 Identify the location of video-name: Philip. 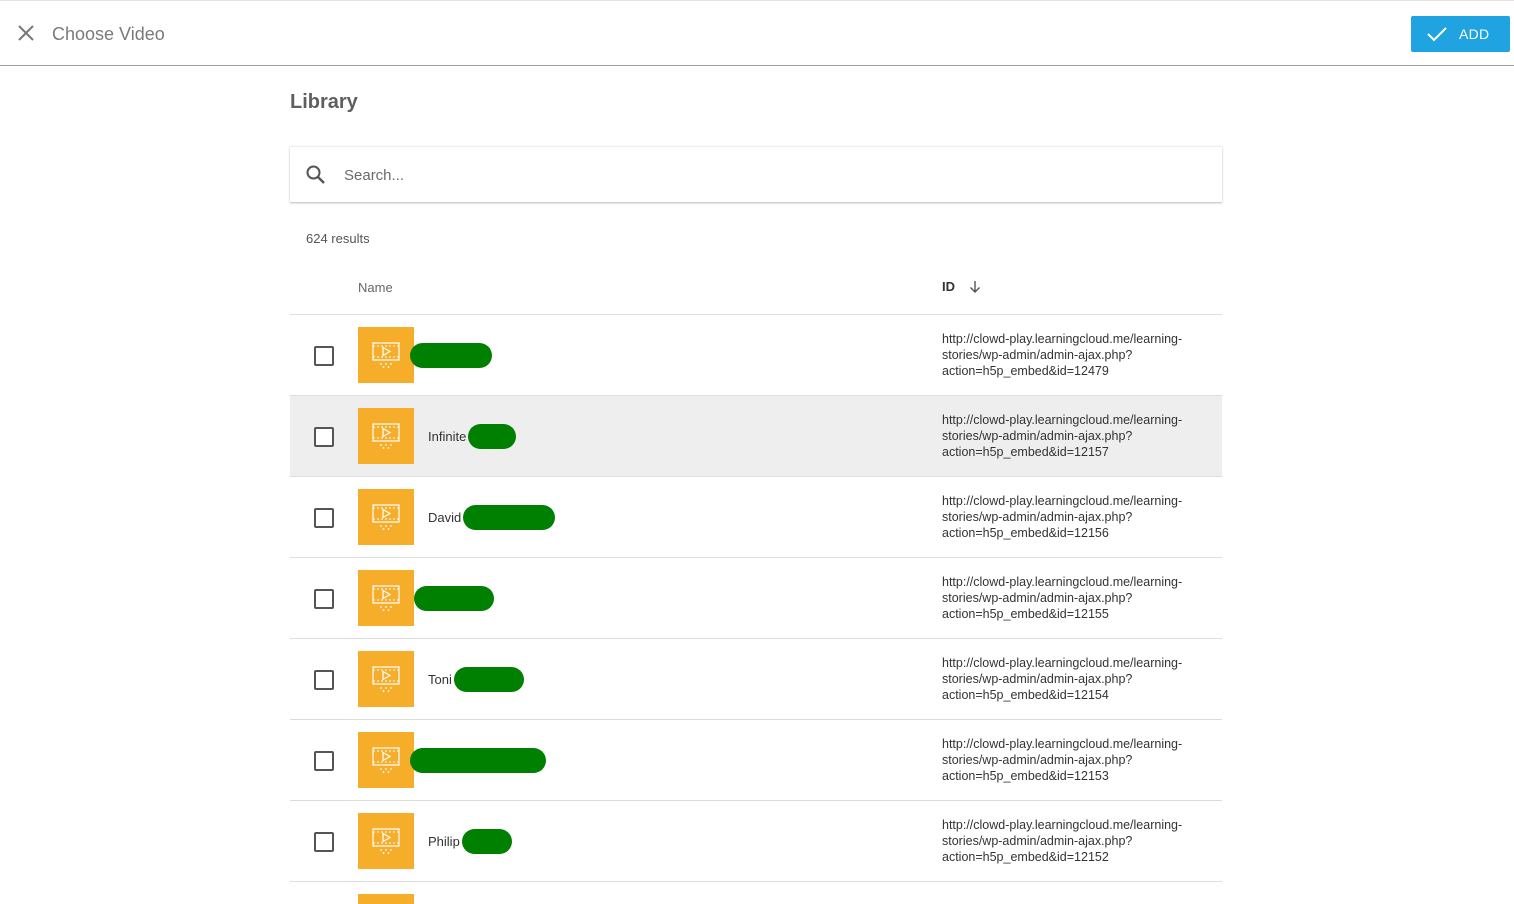
(466, 841).